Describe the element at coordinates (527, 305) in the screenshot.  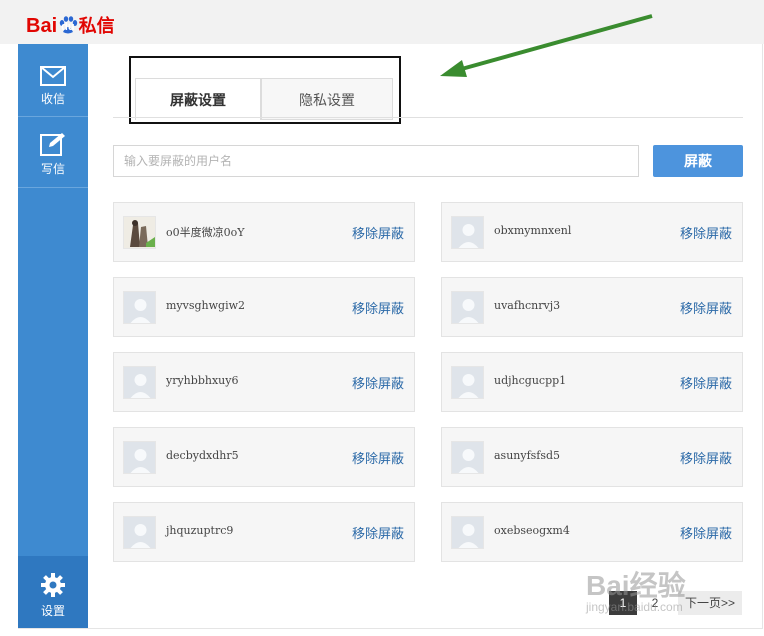
I see `blocked-username: uvafhcnrvj3` at that location.